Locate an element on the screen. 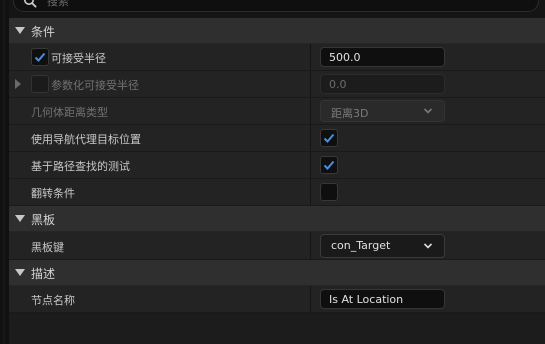 This screenshot has height=344, width=545. property-row-inverse-condition: 翻转条件 is located at coordinates (277, 192).